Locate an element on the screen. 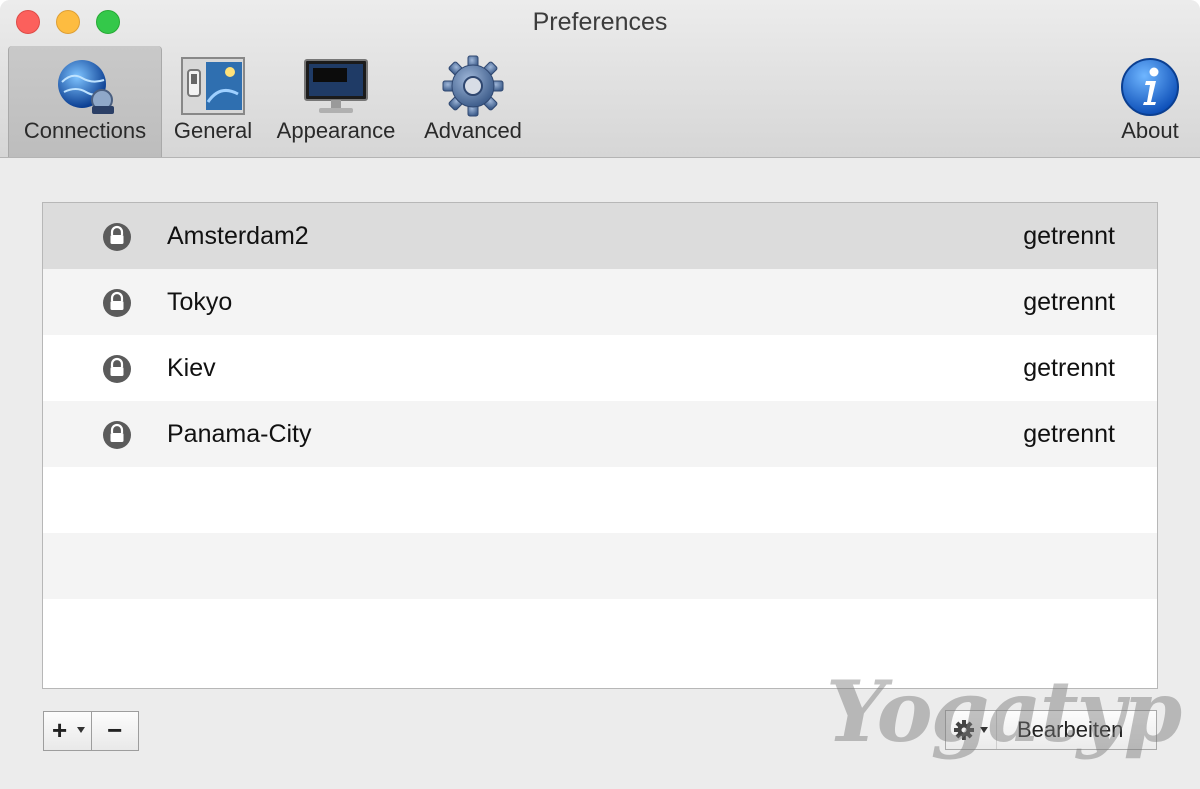  toolbar-tab-label: Advanced is located at coordinates (473, 130).